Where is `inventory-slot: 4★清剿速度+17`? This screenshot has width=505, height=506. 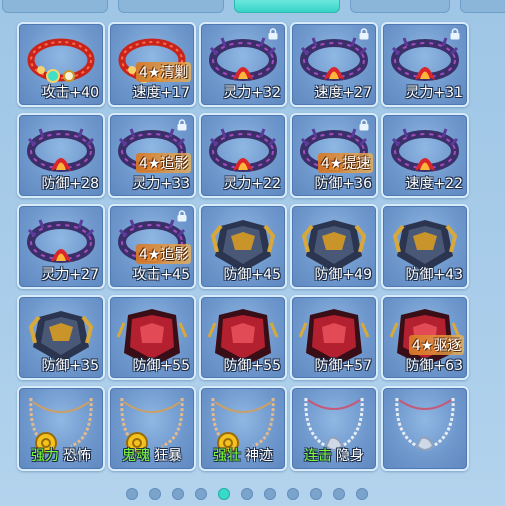 inventory-slot: 4★清剿速度+17 is located at coordinates (152, 64).